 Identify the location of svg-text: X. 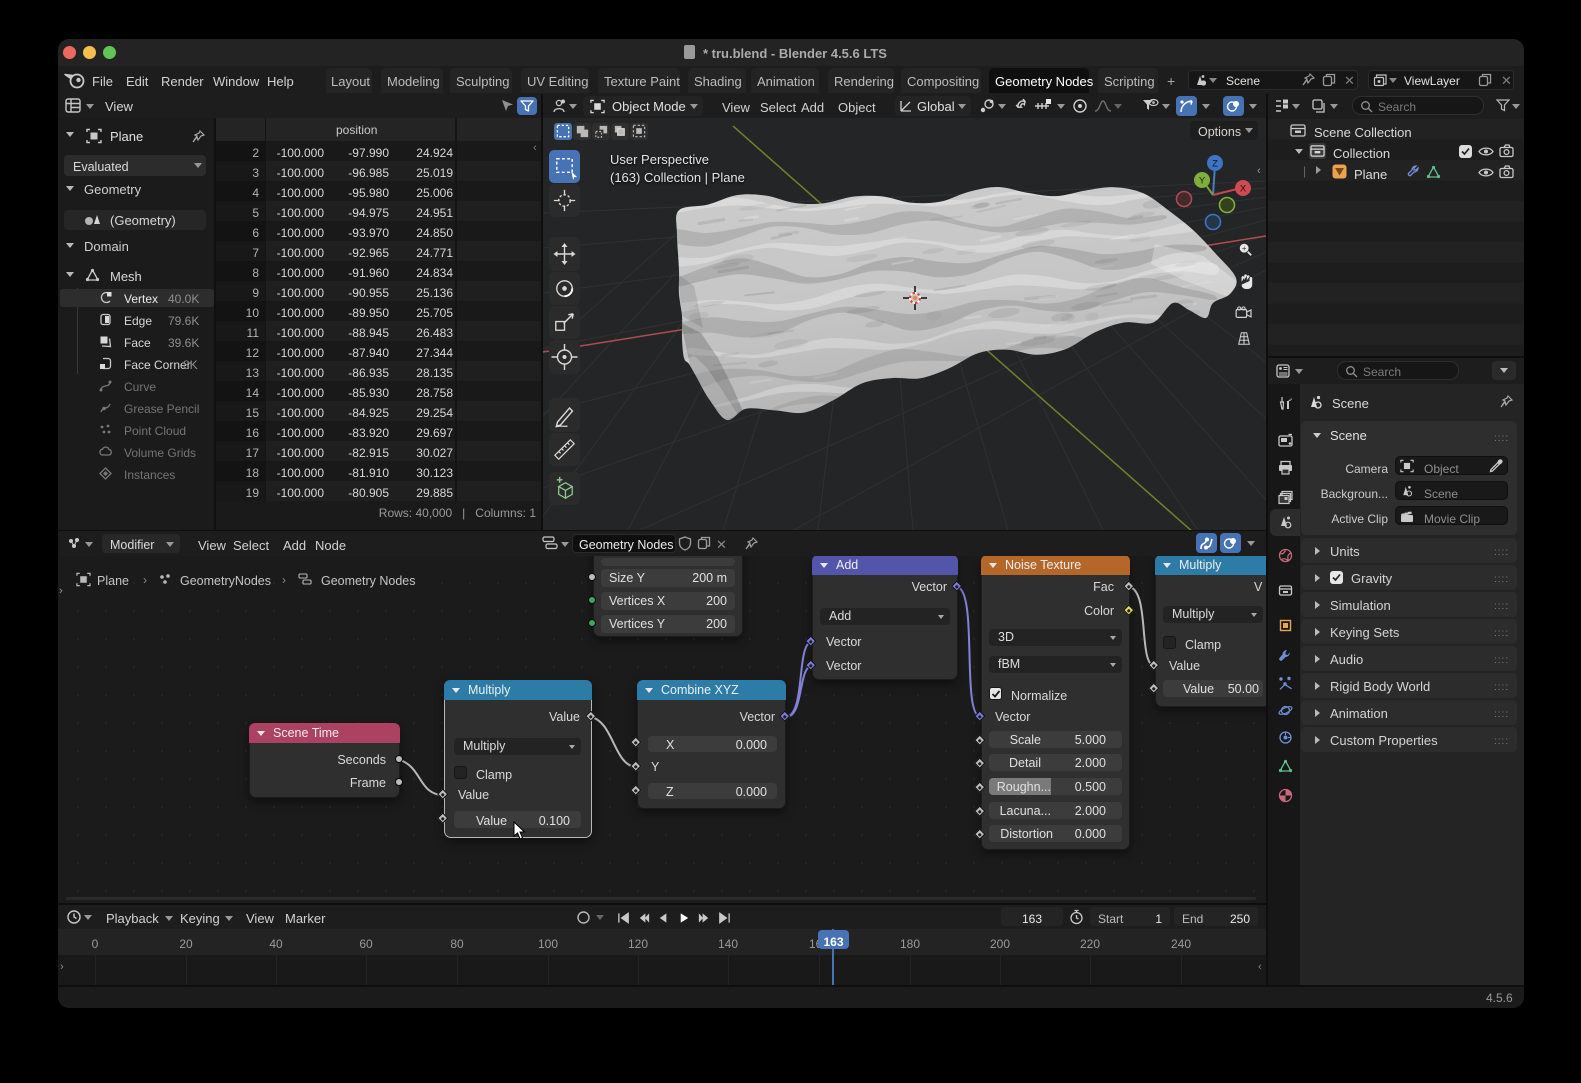
(1243, 189).